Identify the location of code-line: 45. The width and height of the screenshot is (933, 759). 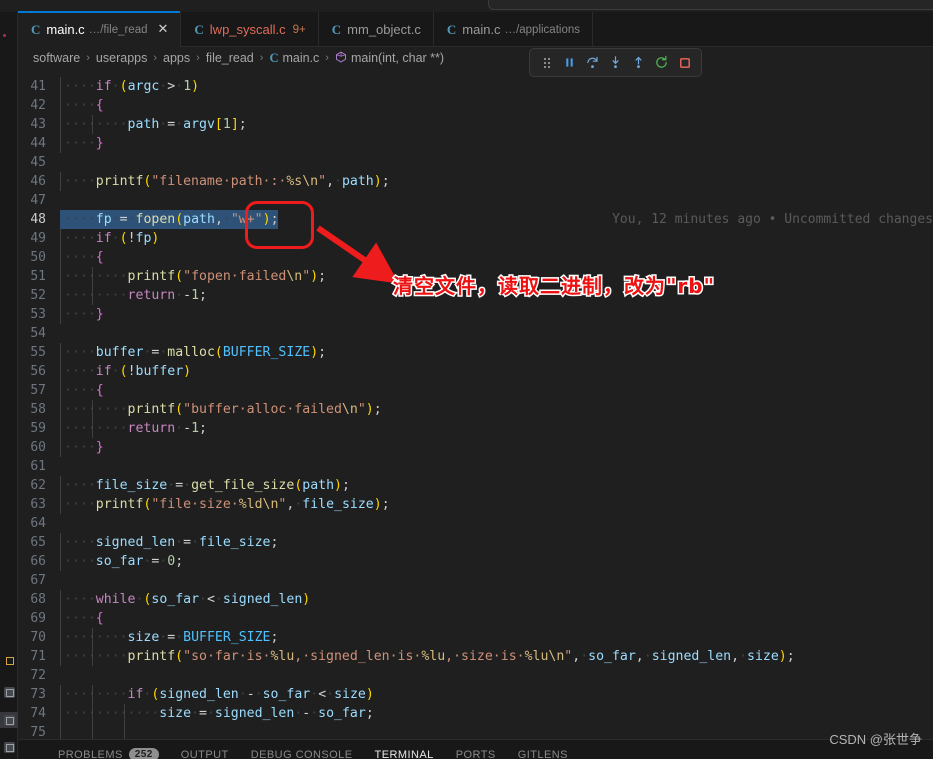
(475, 162).